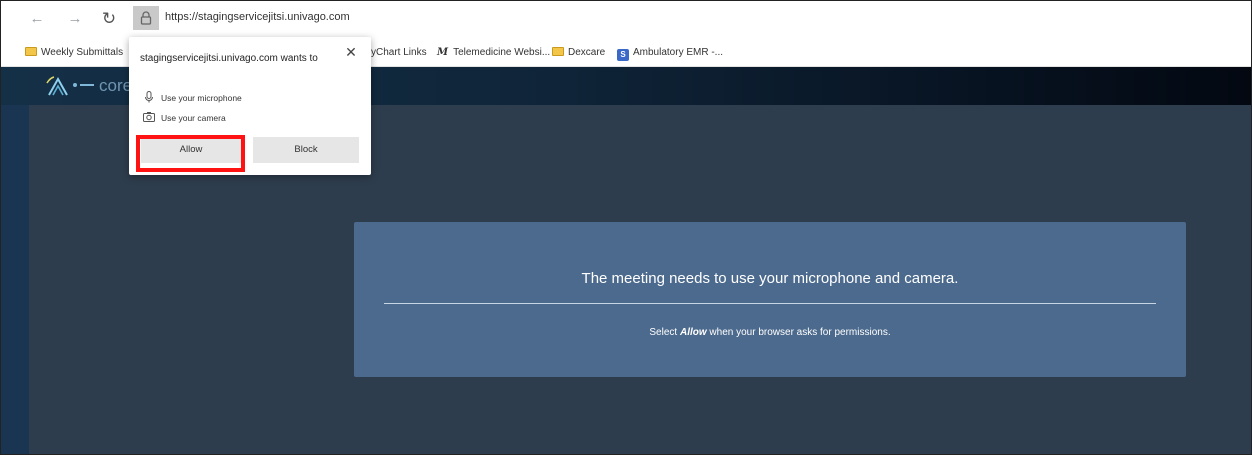  I want to click on permission-microphone: Use your microphone, so click(192, 97).